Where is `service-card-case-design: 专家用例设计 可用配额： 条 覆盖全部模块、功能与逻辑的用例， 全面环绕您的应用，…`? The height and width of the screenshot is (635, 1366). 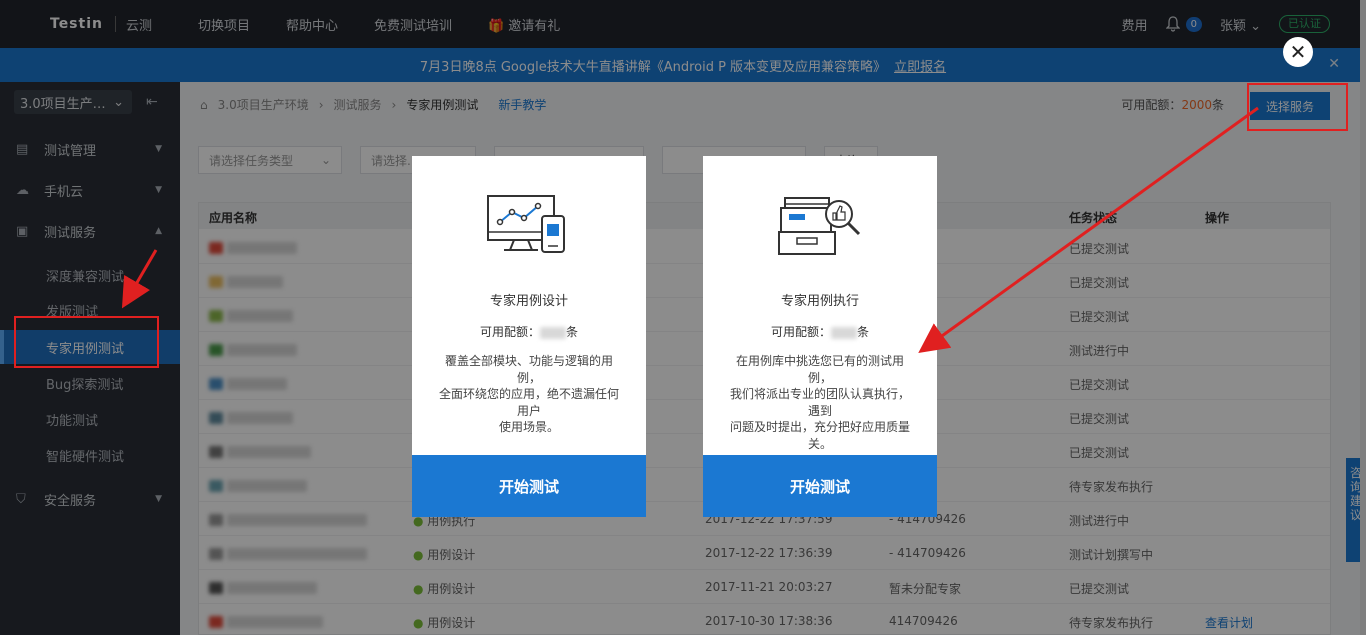 service-card-case-design: 专家用例设计 可用配额： 条 覆盖全部模块、功能与逻辑的用例， 全面环绕您的应用，… is located at coordinates (529, 336).